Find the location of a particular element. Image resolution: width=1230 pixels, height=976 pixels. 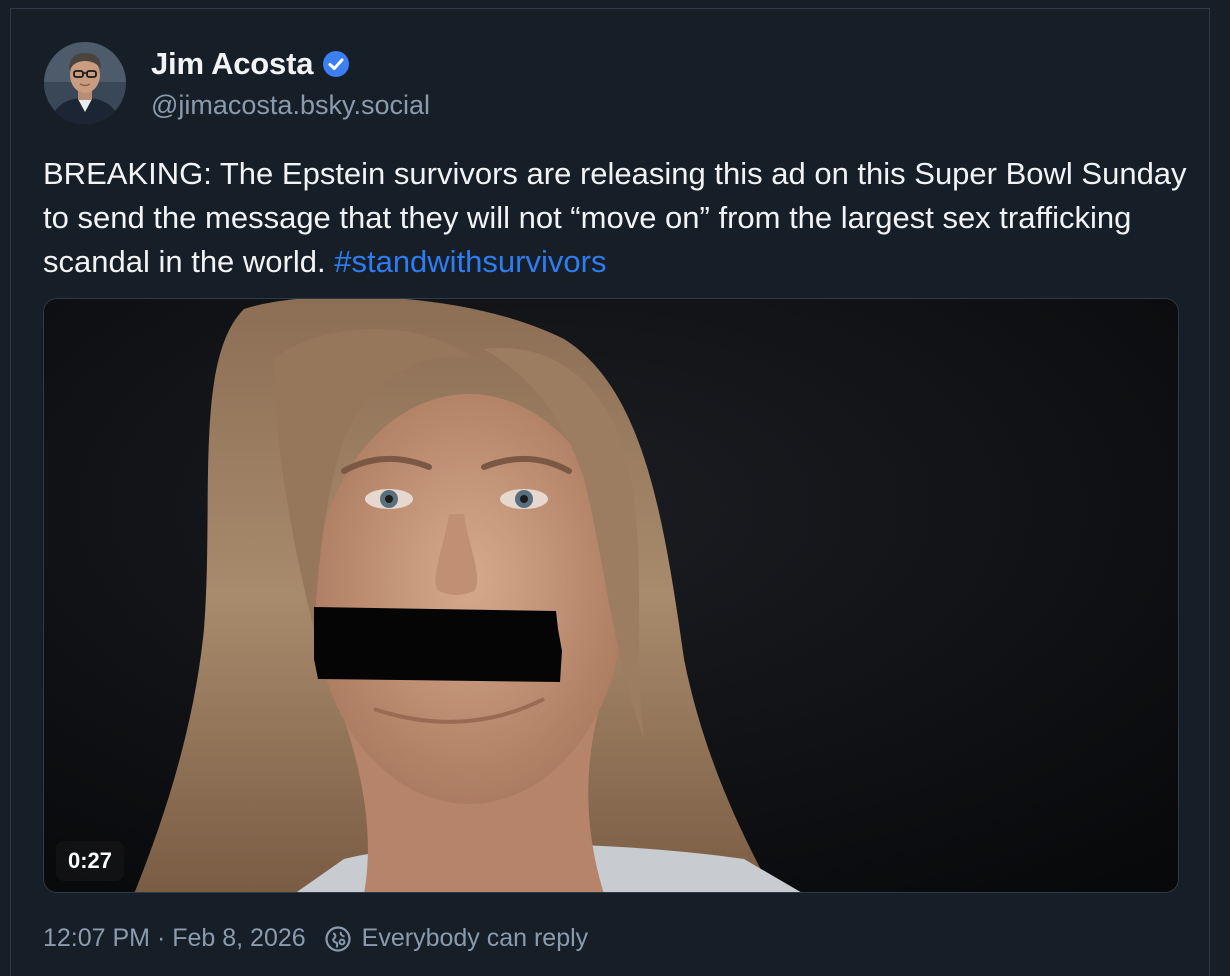

verified-check-icon is located at coordinates (336, 64).